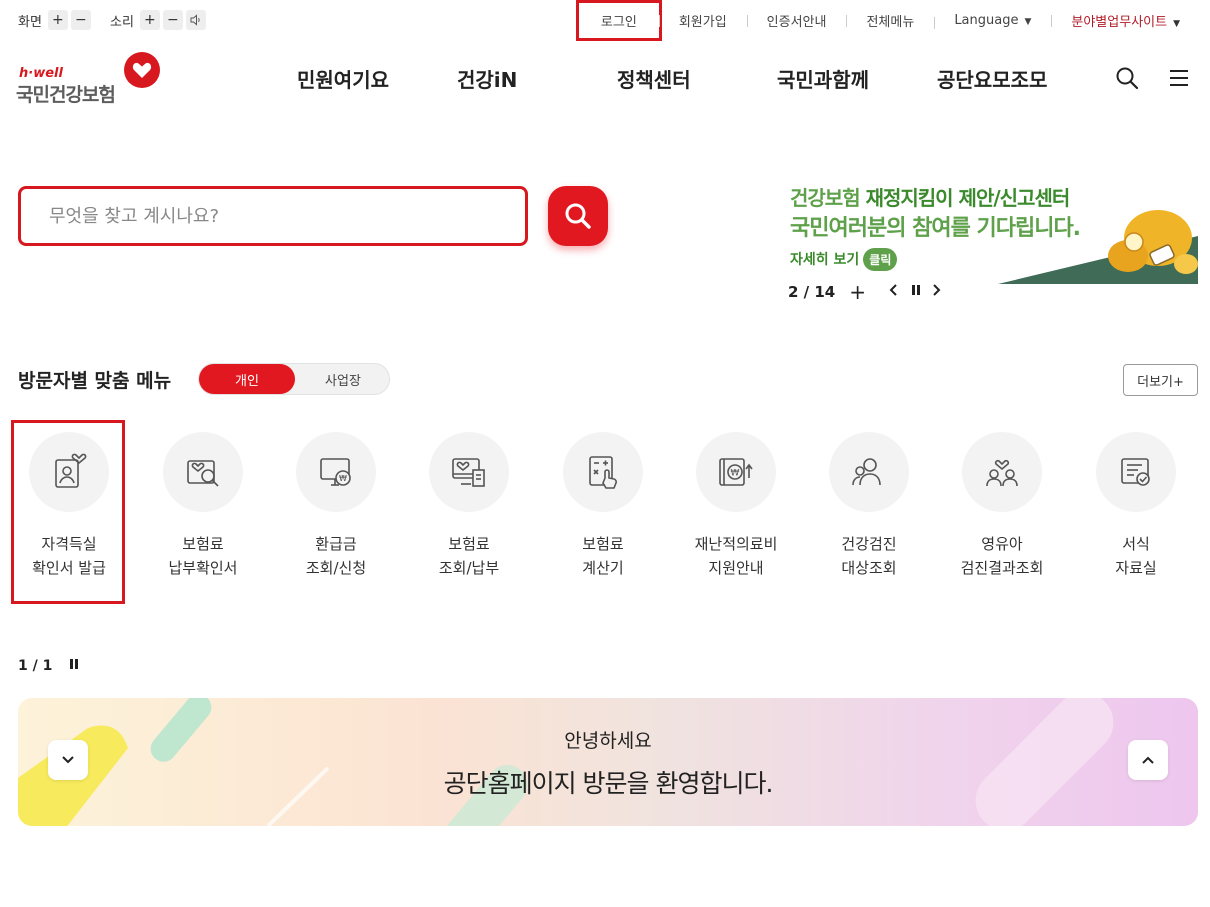 The image size is (1210, 907). What do you see at coordinates (825, 260) in the screenshot?
I see `banner-detail-text: 자세히 보기` at bounding box center [825, 260].